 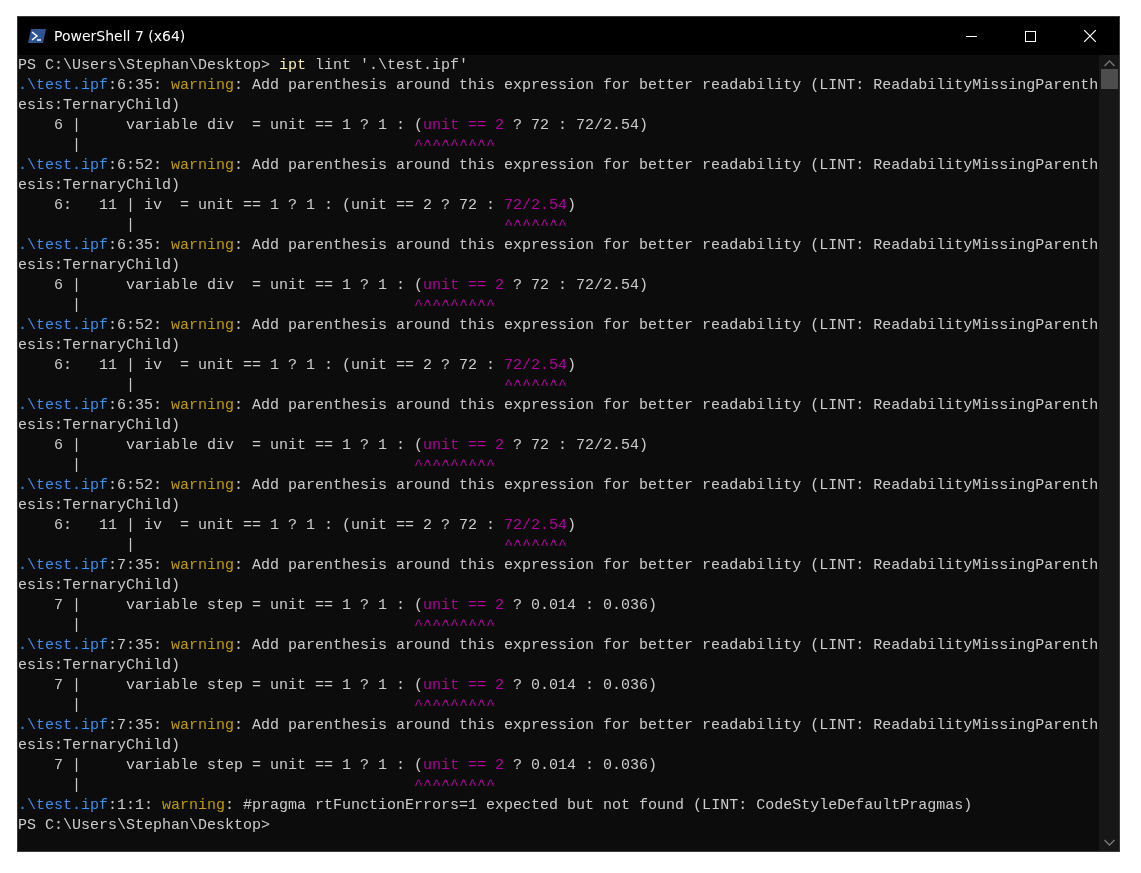 What do you see at coordinates (1109, 453) in the screenshot?
I see `scrollbar` at bounding box center [1109, 453].